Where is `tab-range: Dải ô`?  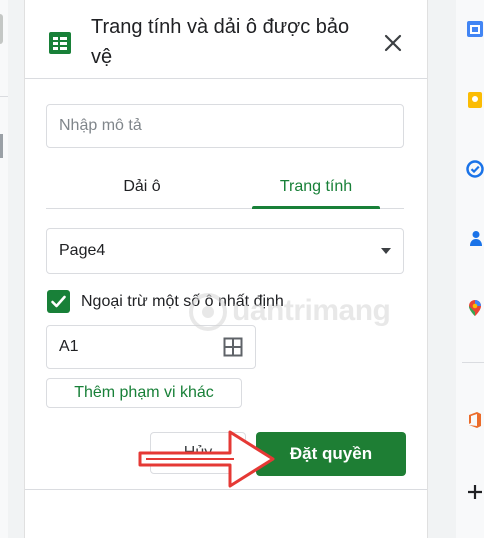 tab-range: Dải ô is located at coordinates (142, 188).